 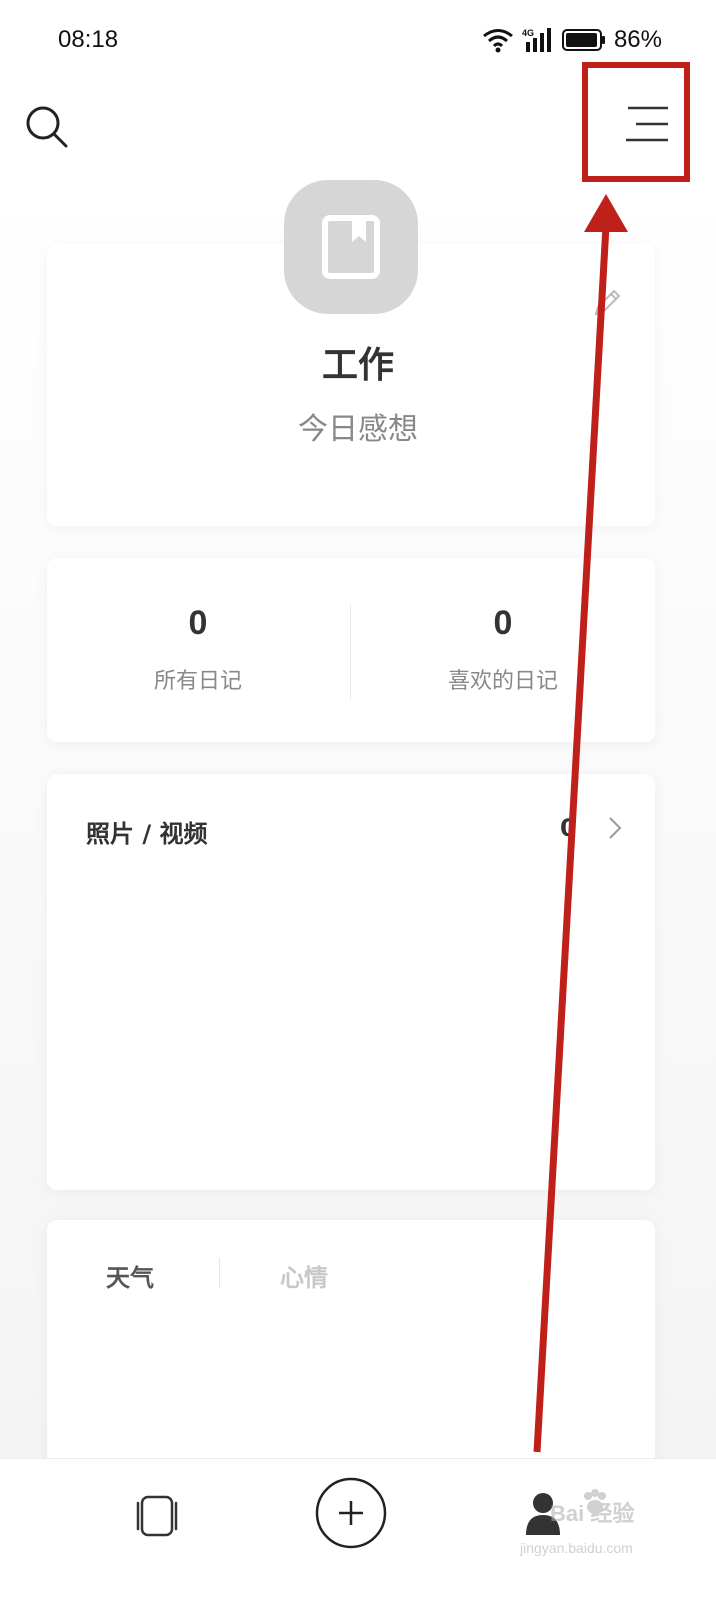 What do you see at coordinates (198, 623) in the screenshot?
I see `all-diaries-count: 0` at bounding box center [198, 623].